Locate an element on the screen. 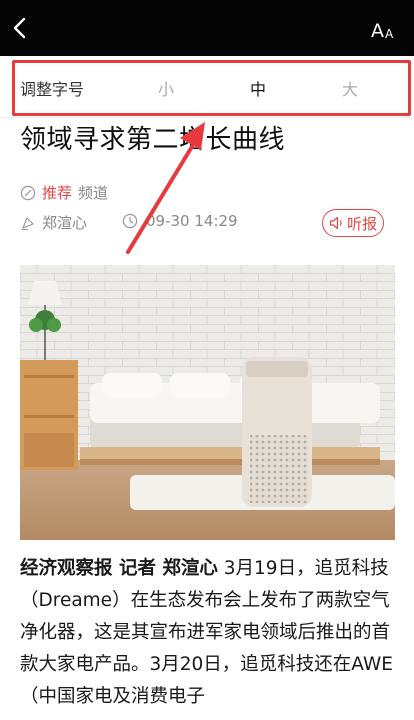 The image size is (414, 720). font-size-icon: A A is located at coordinates (382, 31).